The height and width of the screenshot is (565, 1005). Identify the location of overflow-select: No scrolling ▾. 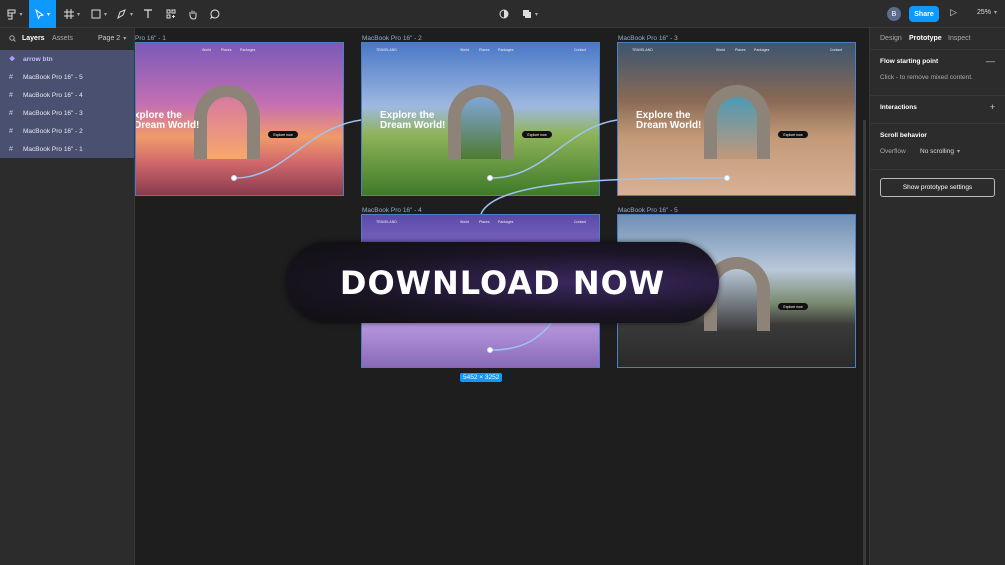
(940, 151).